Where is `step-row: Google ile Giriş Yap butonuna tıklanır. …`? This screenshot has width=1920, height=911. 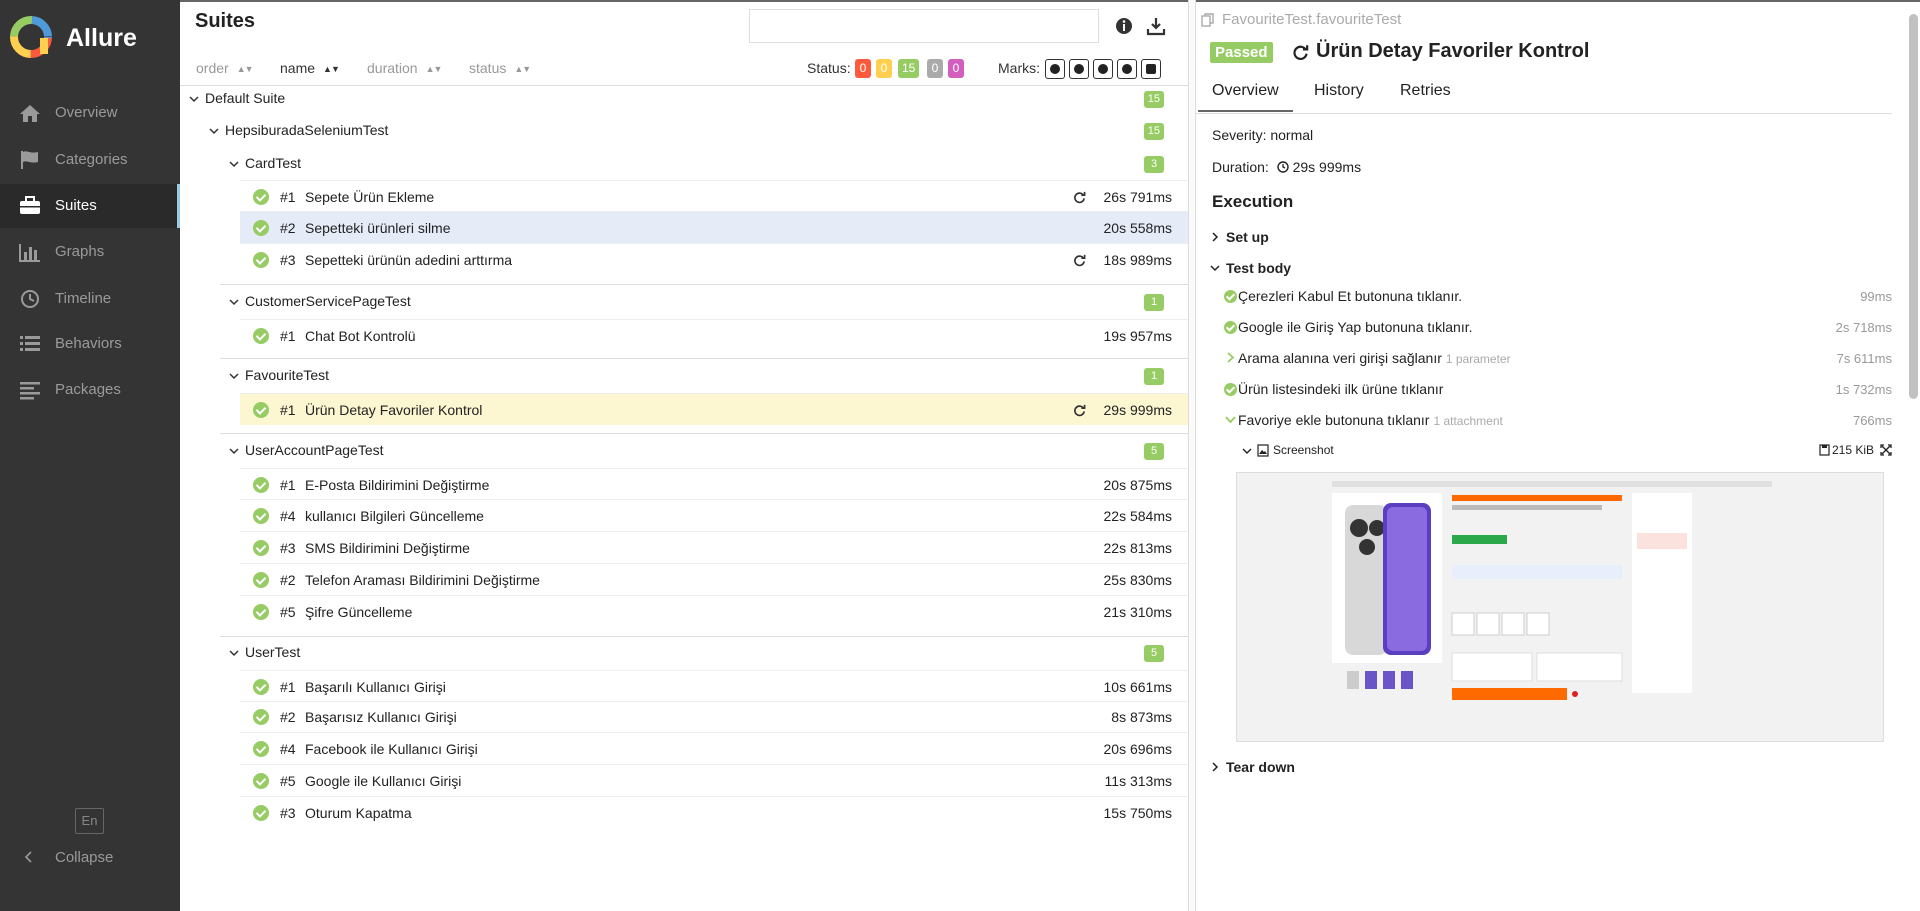
step-row: Google ile Giriş Yap butonuna tıklanır. … is located at coordinates (1558, 329).